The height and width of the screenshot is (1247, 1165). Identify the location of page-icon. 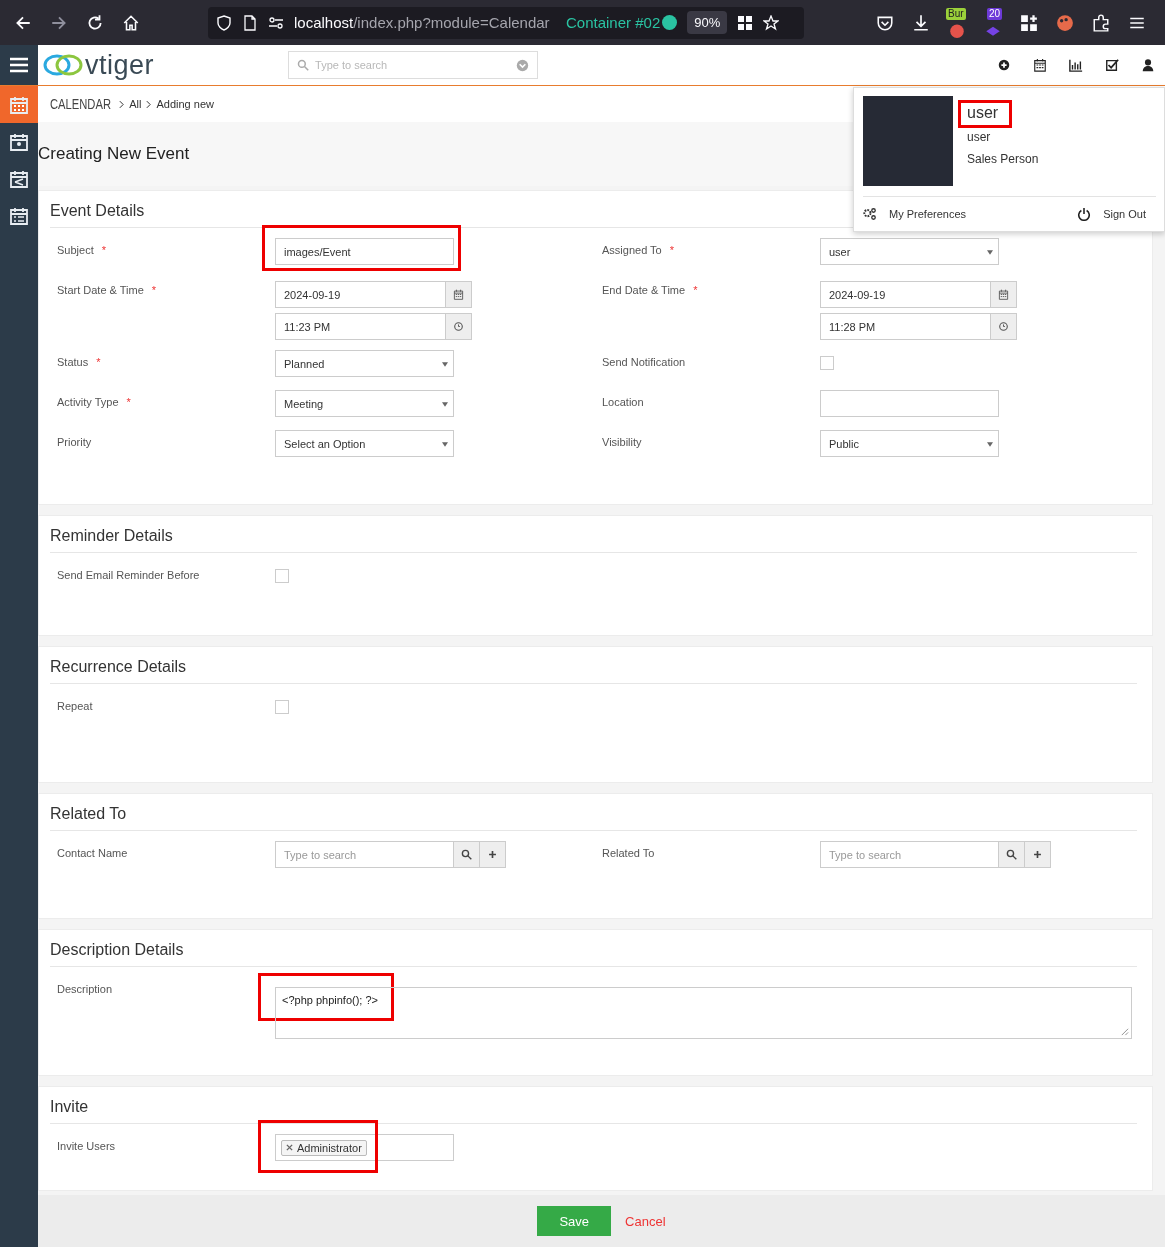
(250, 22).